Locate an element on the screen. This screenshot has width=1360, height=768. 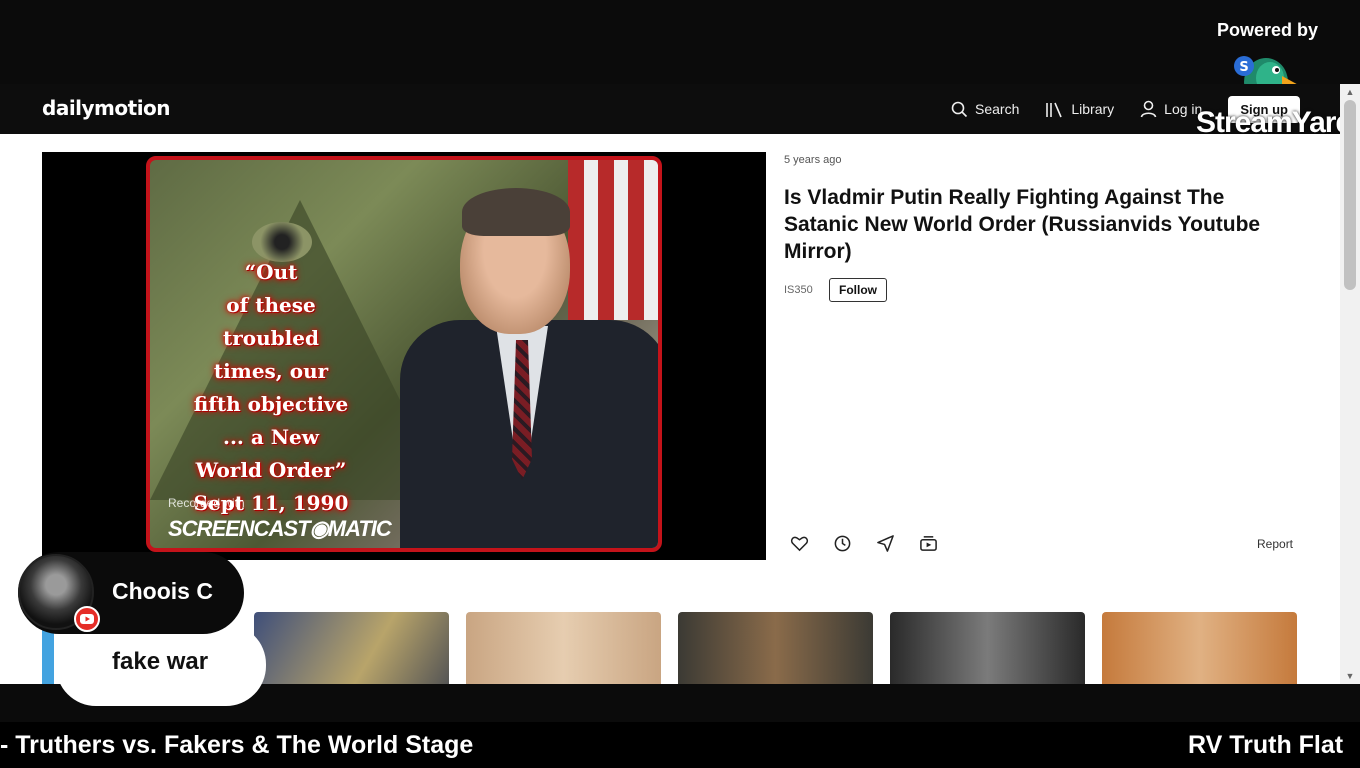
user-icon is located at coordinates (1148, 109).